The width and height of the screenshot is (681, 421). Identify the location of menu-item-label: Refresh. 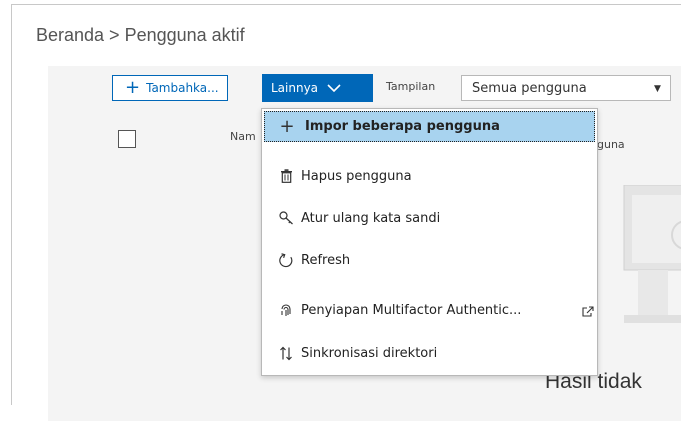
(326, 260).